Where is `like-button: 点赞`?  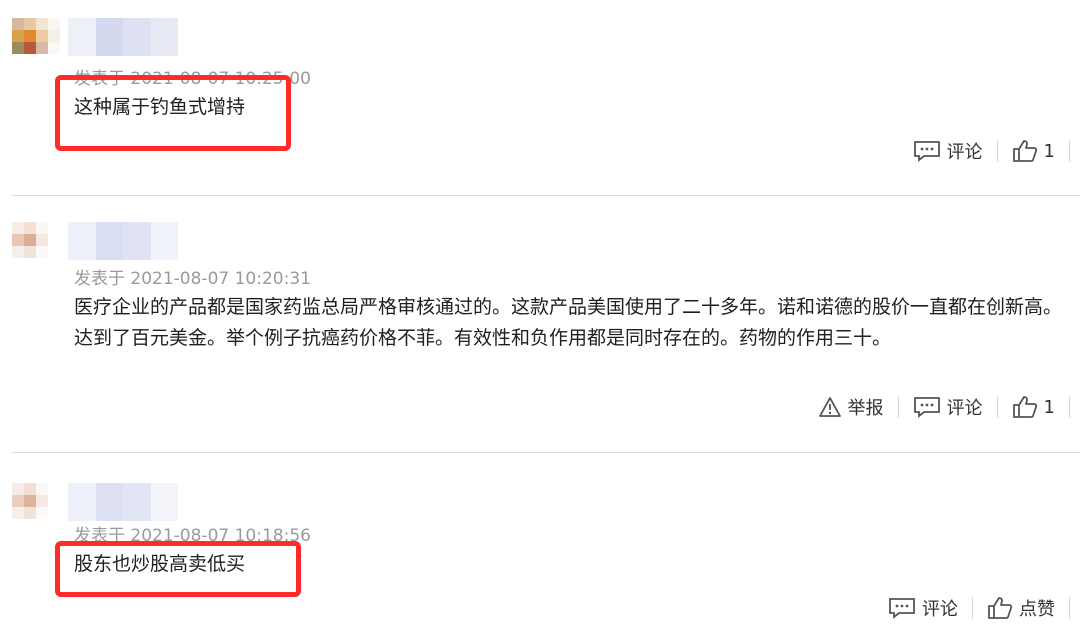
like-button: 点赞 is located at coordinates (1021, 608).